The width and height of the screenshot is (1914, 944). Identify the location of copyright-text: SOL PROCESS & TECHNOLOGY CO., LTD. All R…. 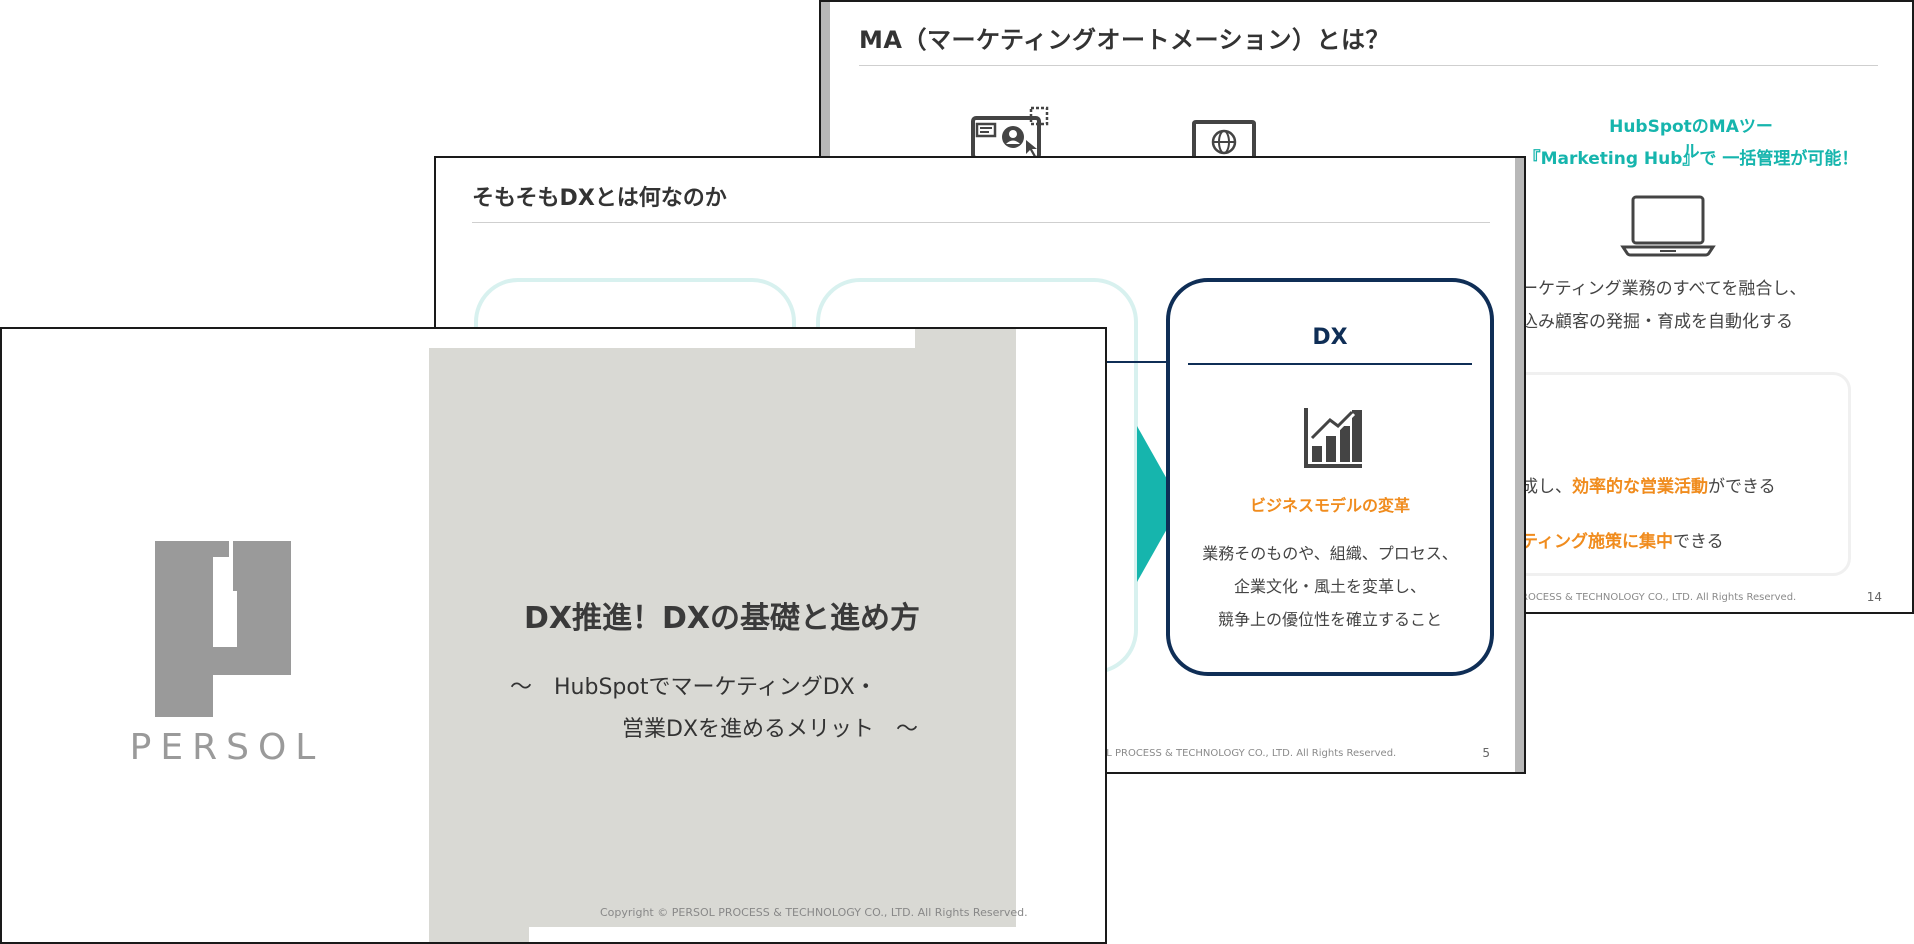
(1244, 753).